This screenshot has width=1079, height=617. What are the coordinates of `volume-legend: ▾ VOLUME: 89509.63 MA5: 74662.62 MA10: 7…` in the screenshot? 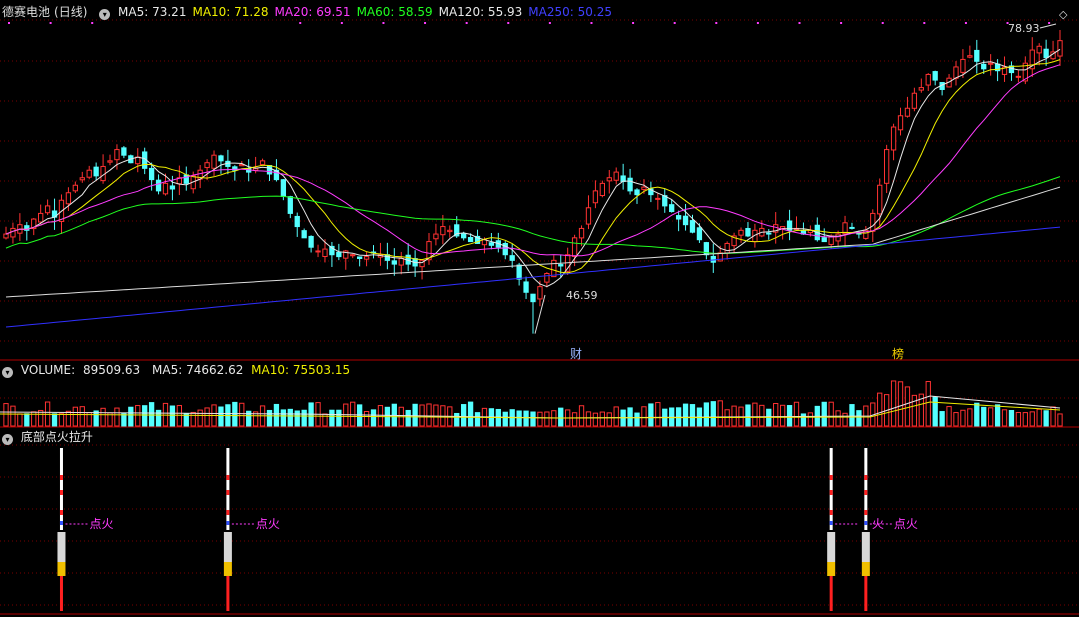 It's located at (178, 370).